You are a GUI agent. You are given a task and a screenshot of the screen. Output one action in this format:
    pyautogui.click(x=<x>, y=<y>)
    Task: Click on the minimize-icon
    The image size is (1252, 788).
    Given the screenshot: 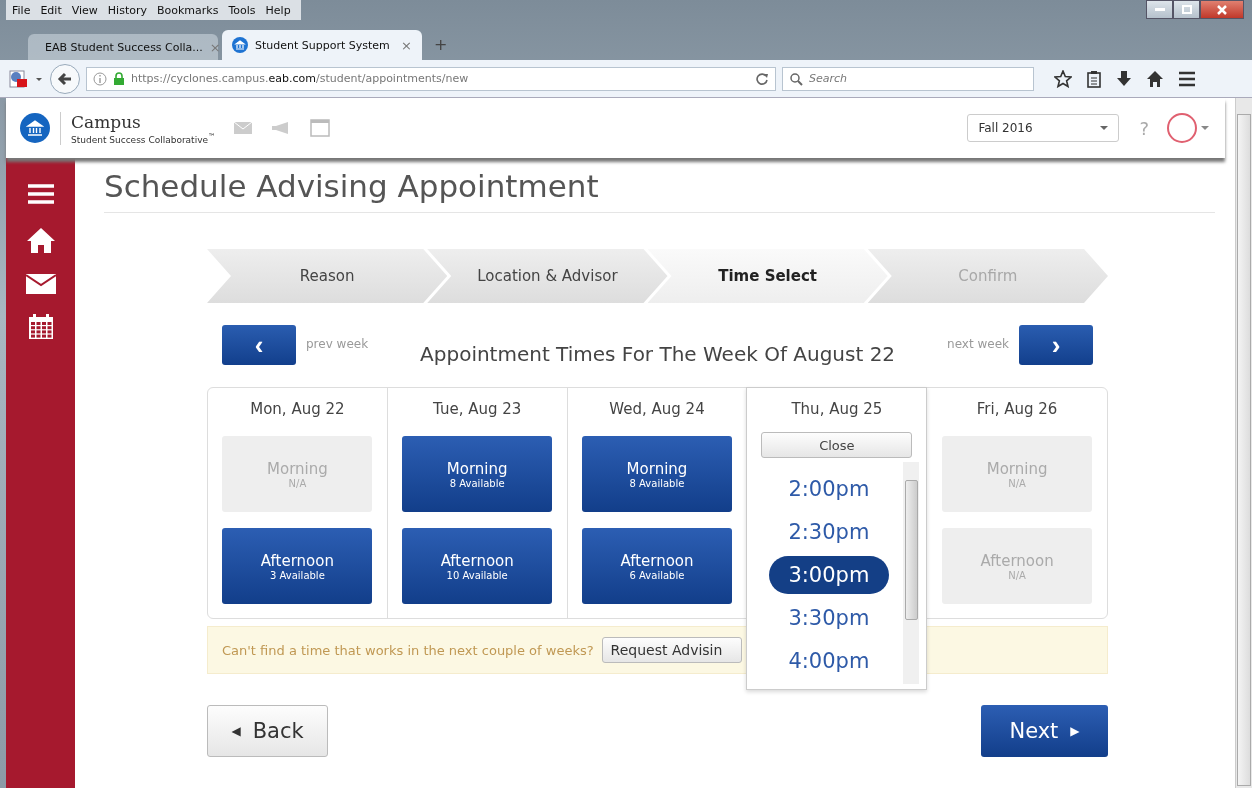 What is the action you would take?
    pyautogui.click(x=1159, y=9)
    